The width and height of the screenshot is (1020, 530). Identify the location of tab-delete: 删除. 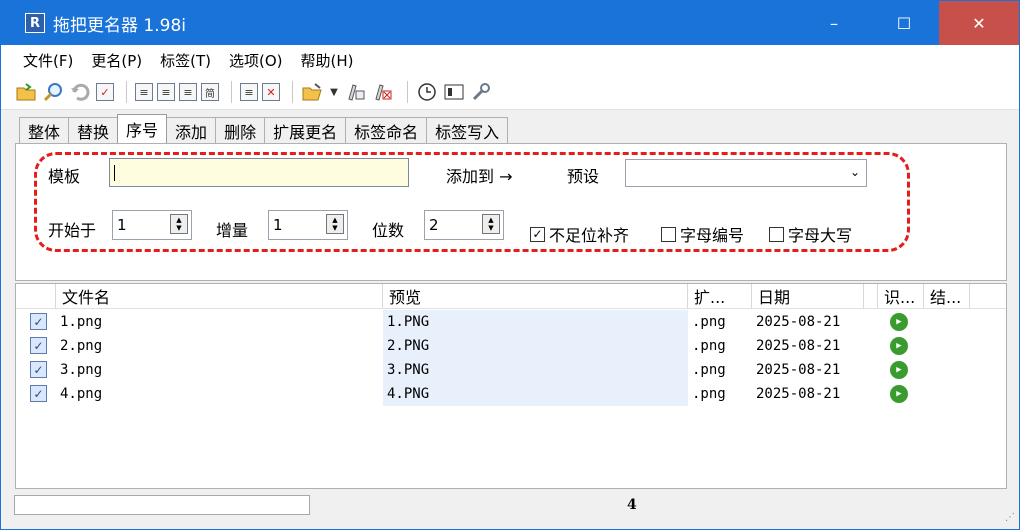
(240, 130).